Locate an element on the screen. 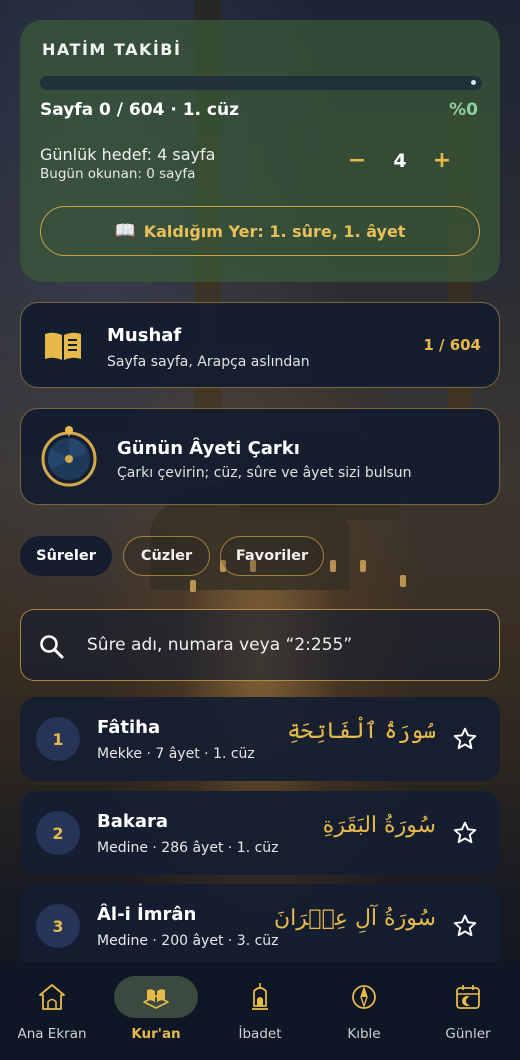 Image resolution: width=520 pixels, height=1060 pixels. nav-label: Ana Ekran is located at coordinates (52, 1034).